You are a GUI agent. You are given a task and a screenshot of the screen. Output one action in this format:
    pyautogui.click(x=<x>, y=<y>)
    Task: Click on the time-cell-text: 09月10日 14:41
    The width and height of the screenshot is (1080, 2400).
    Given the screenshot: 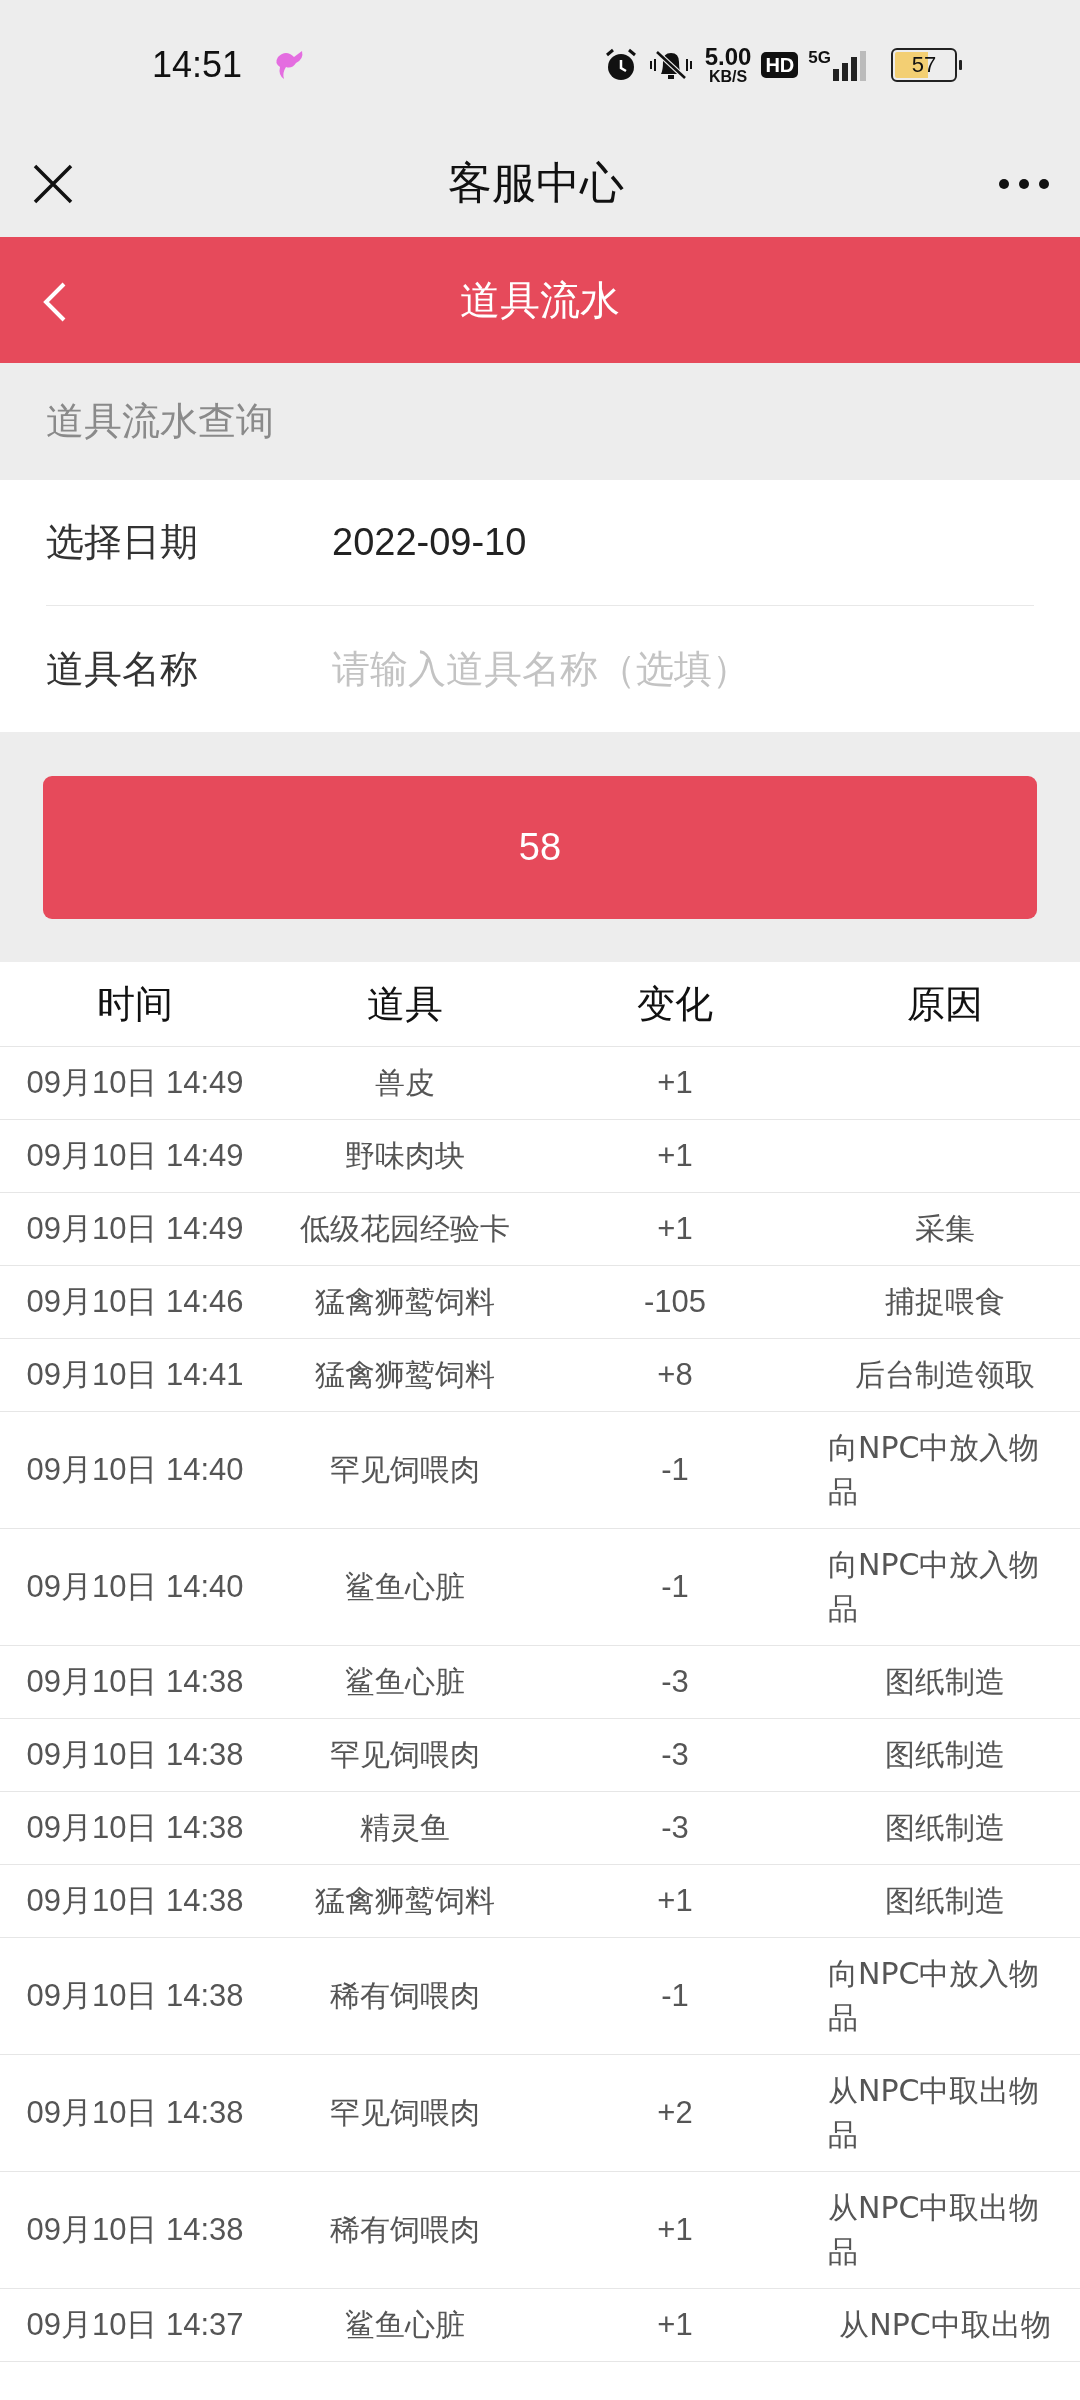 What is the action you would take?
    pyautogui.click(x=135, y=1375)
    